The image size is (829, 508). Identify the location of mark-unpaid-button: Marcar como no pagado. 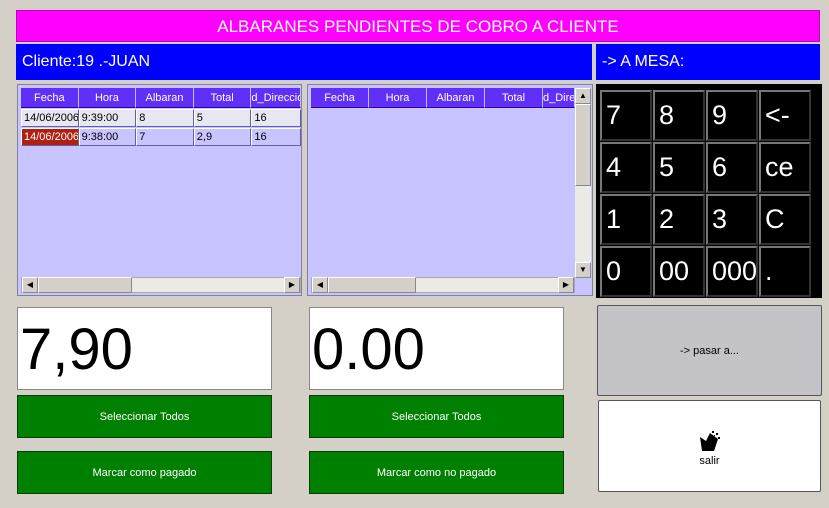
(436, 472).